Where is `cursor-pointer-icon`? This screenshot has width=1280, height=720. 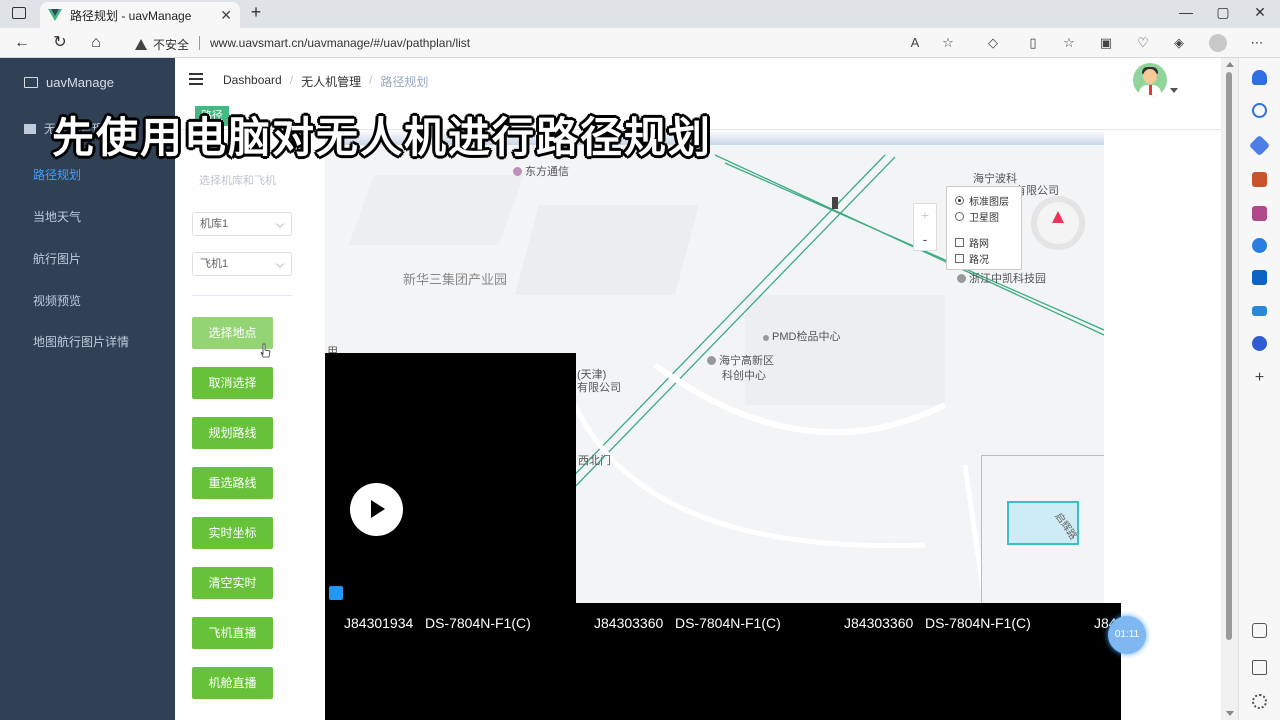 cursor-pointer-icon is located at coordinates (265, 350).